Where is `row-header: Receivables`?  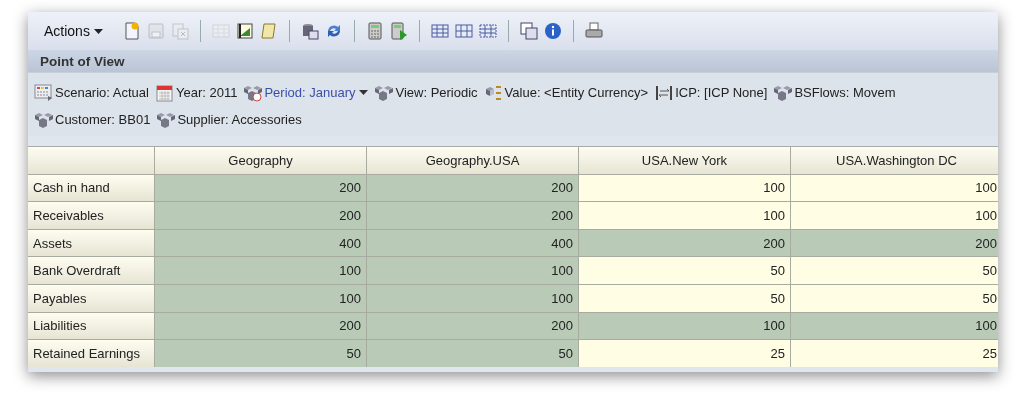
row-header: Receivables is located at coordinates (91, 215).